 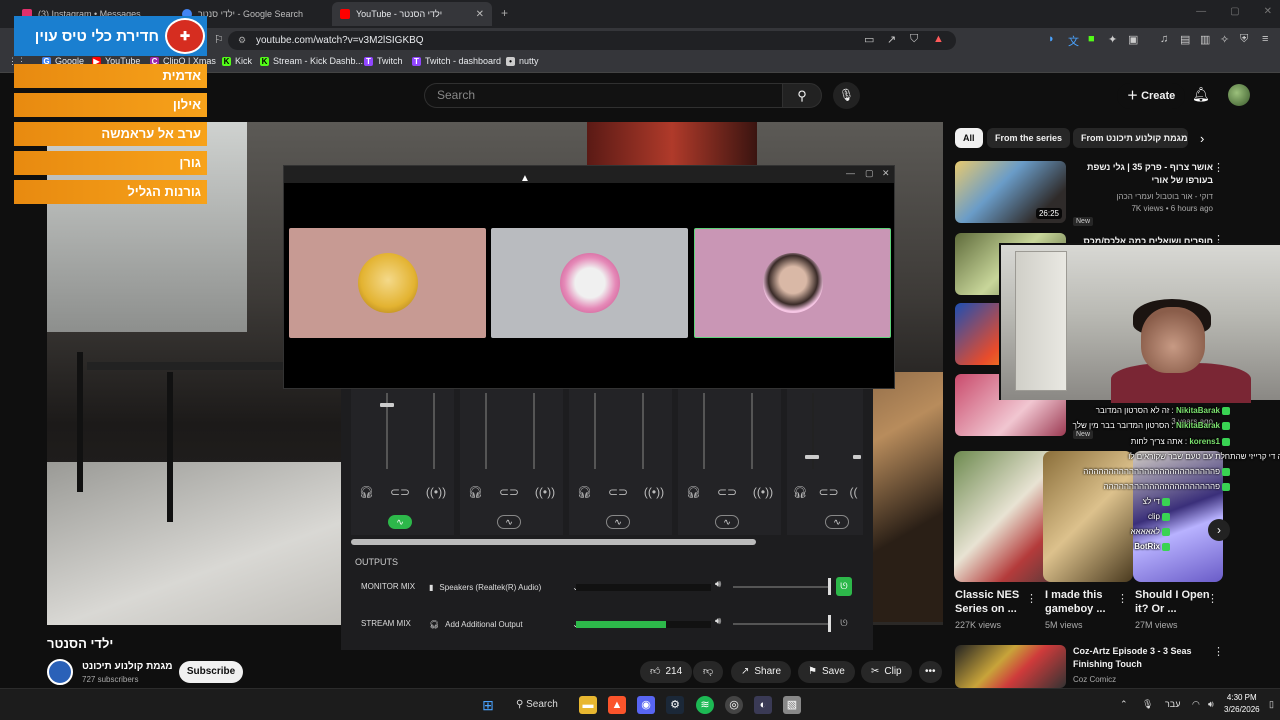 What do you see at coordinates (846, 95) in the screenshot?
I see `voice-search-button: 🎙` at bounding box center [846, 95].